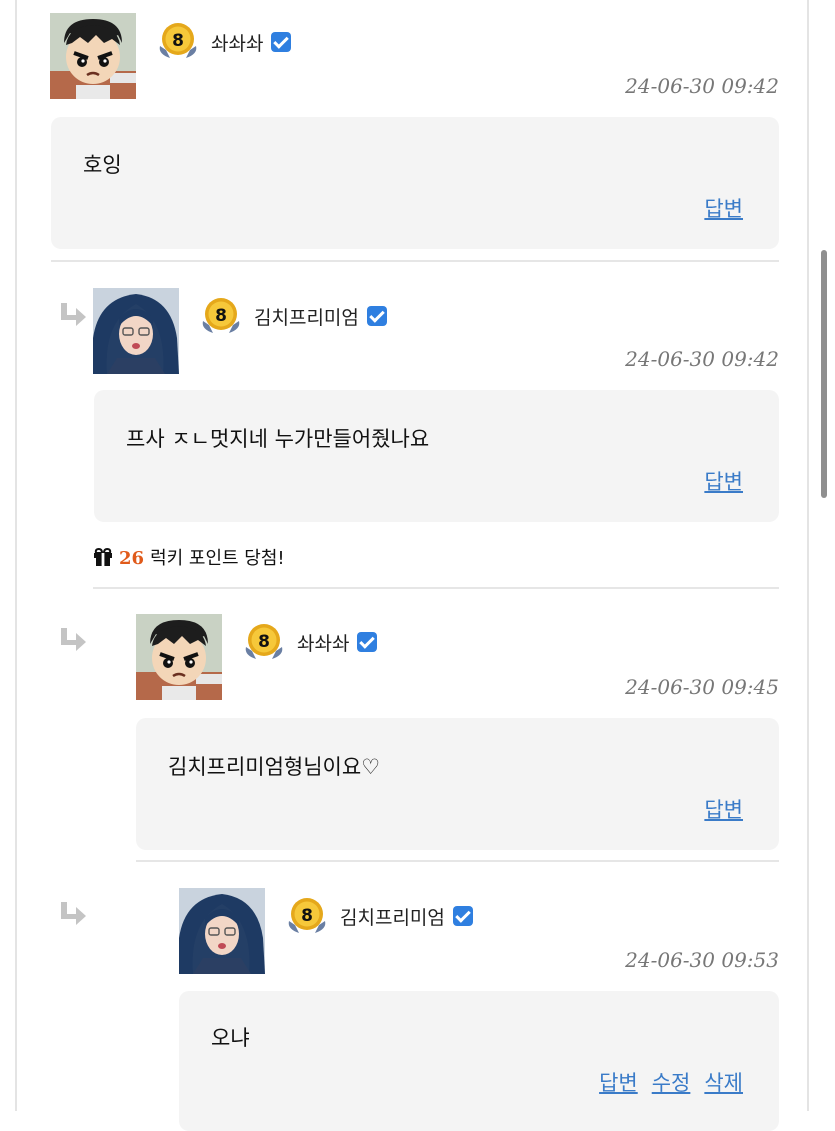 This screenshot has height=1131, width=835. What do you see at coordinates (16, 555) in the screenshot?
I see `content-border-left` at bounding box center [16, 555].